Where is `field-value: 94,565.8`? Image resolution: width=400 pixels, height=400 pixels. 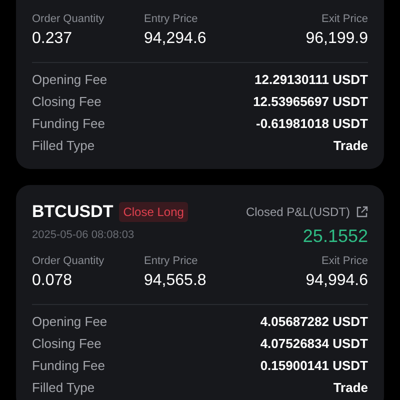 field-value: 94,565.8 is located at coordinates (176, 281).